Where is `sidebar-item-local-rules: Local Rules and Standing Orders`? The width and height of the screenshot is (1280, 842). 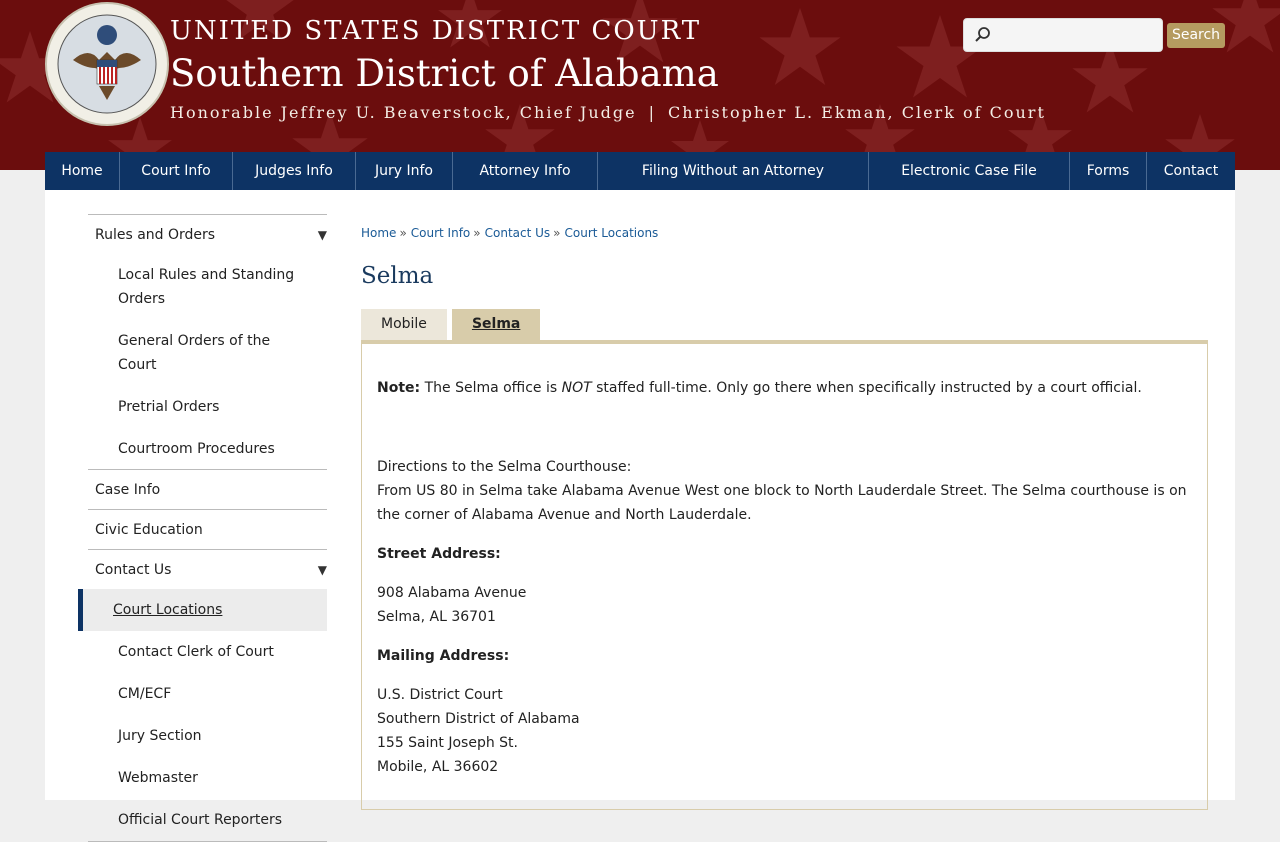 sidebar-item-local-rules: Local Rules and Standing Orders is located at coordinates (207, 287).